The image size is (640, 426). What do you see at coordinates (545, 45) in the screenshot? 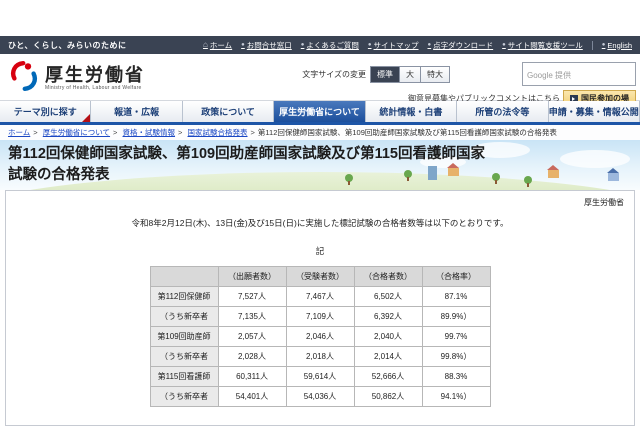
I see `utility-link-label: サイト閲覧支援ツール` at bounding box center [545, 45].